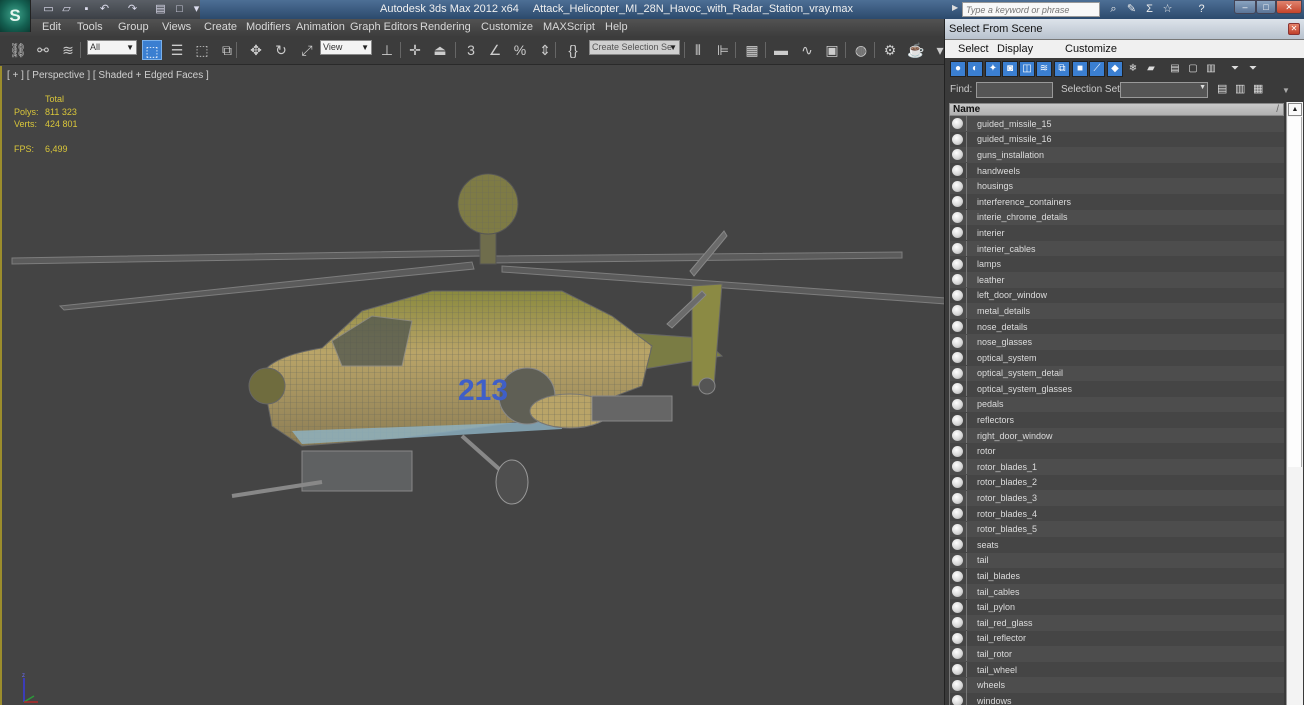 The width and height of the screenshot is (1304, 705). Describe the element at coordinates (152, 50) in the screenshot. I see `select-object-icon: ⬚` at that location.